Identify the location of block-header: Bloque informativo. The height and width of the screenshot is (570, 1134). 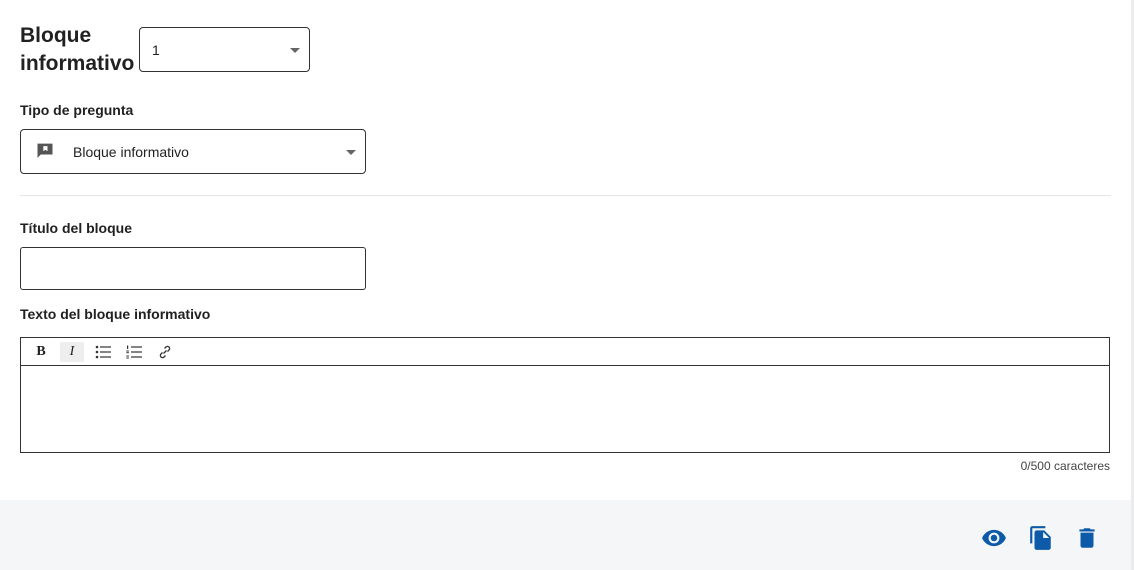
(79, 50).